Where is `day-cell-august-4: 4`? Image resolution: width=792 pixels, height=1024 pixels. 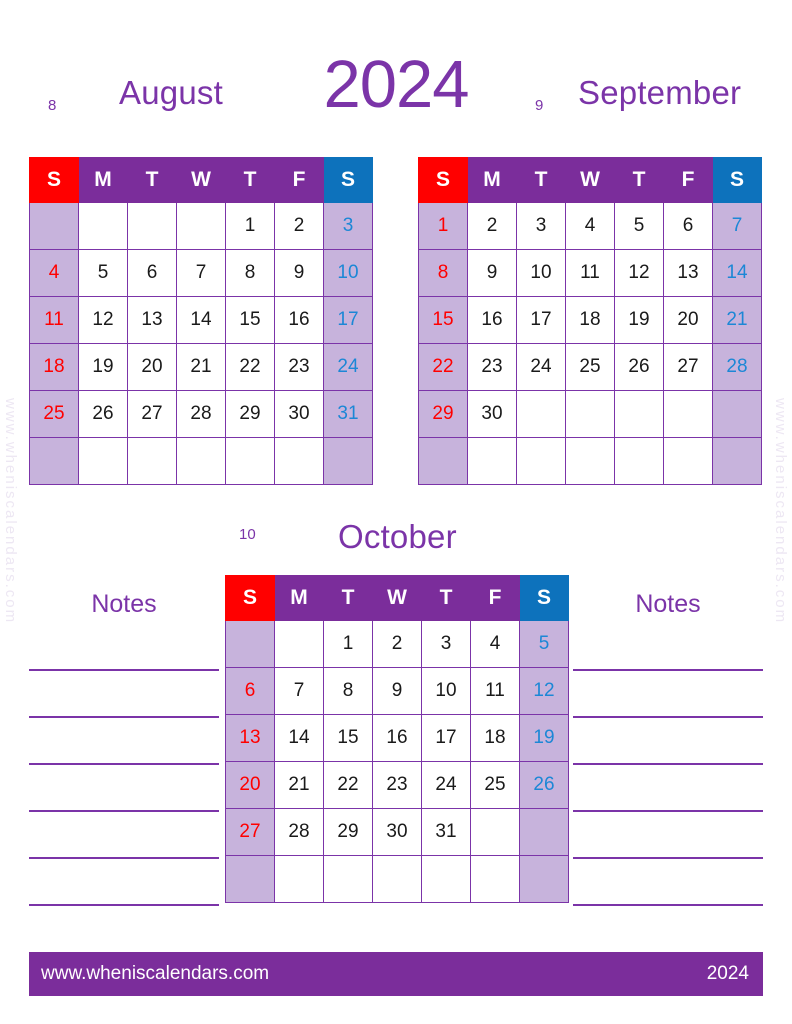 day-cell-august-4: 4 is located at coordinates (54, 273).